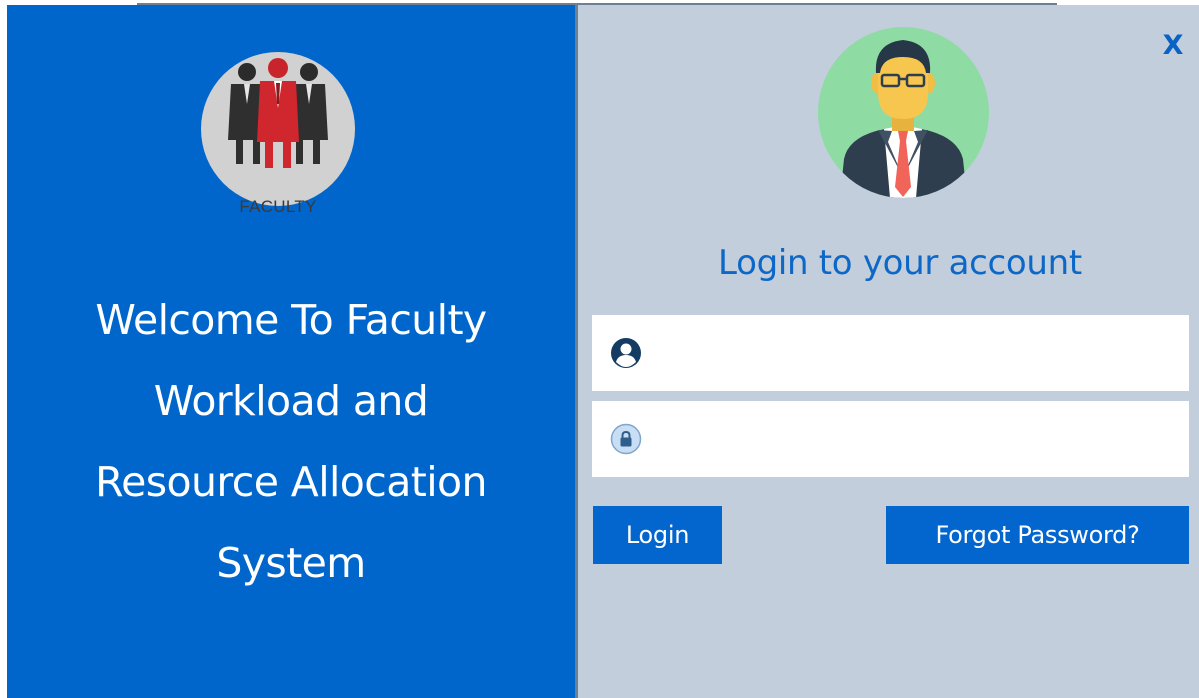 The height and width of the screenshot is (698, 1199). Describe the element at coordinates (291, 401) in the screenshot. I see `welcome-line: Workload and` at that location.